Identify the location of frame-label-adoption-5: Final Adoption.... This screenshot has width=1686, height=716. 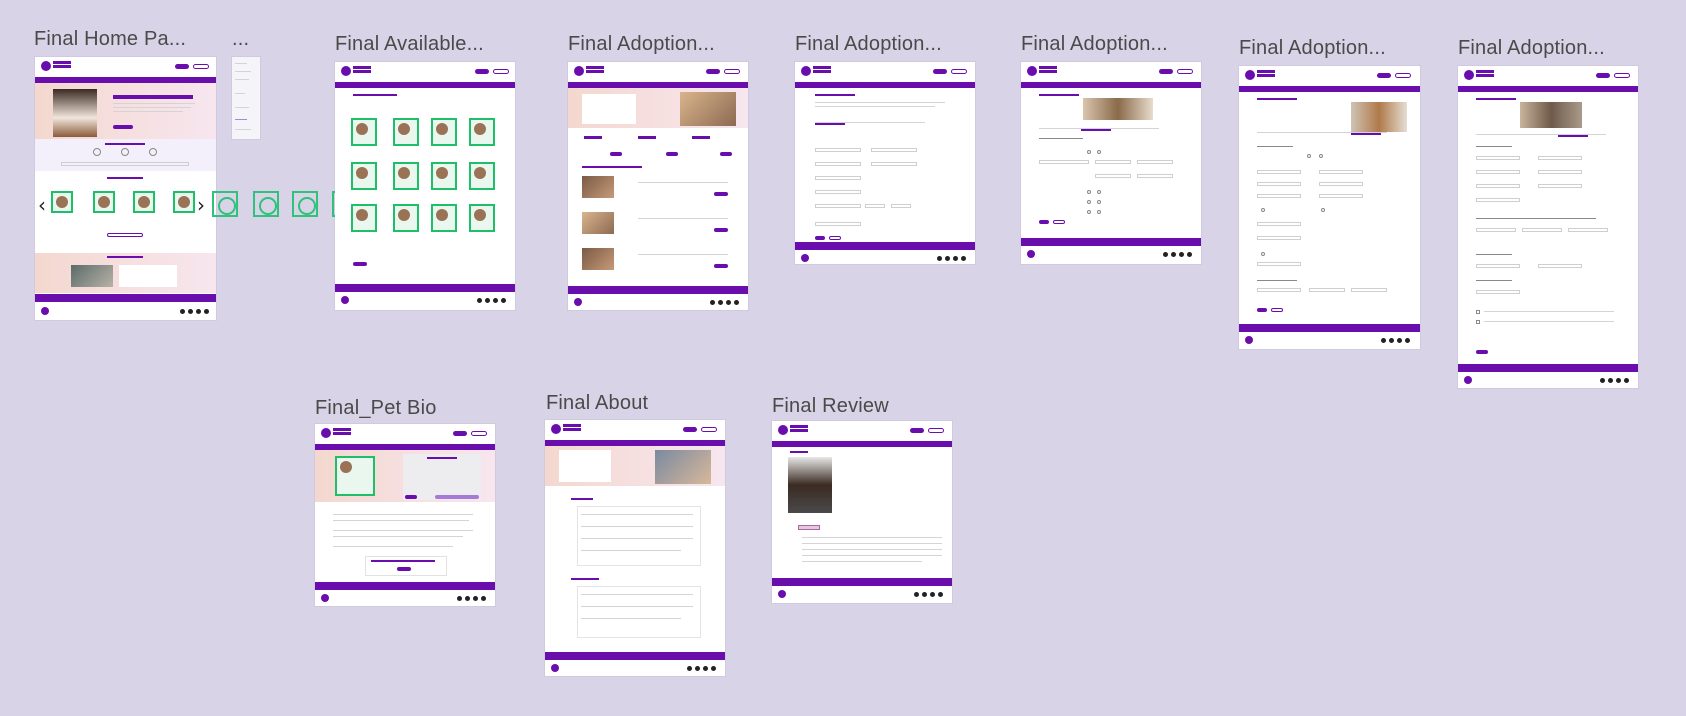
(1531, 48).